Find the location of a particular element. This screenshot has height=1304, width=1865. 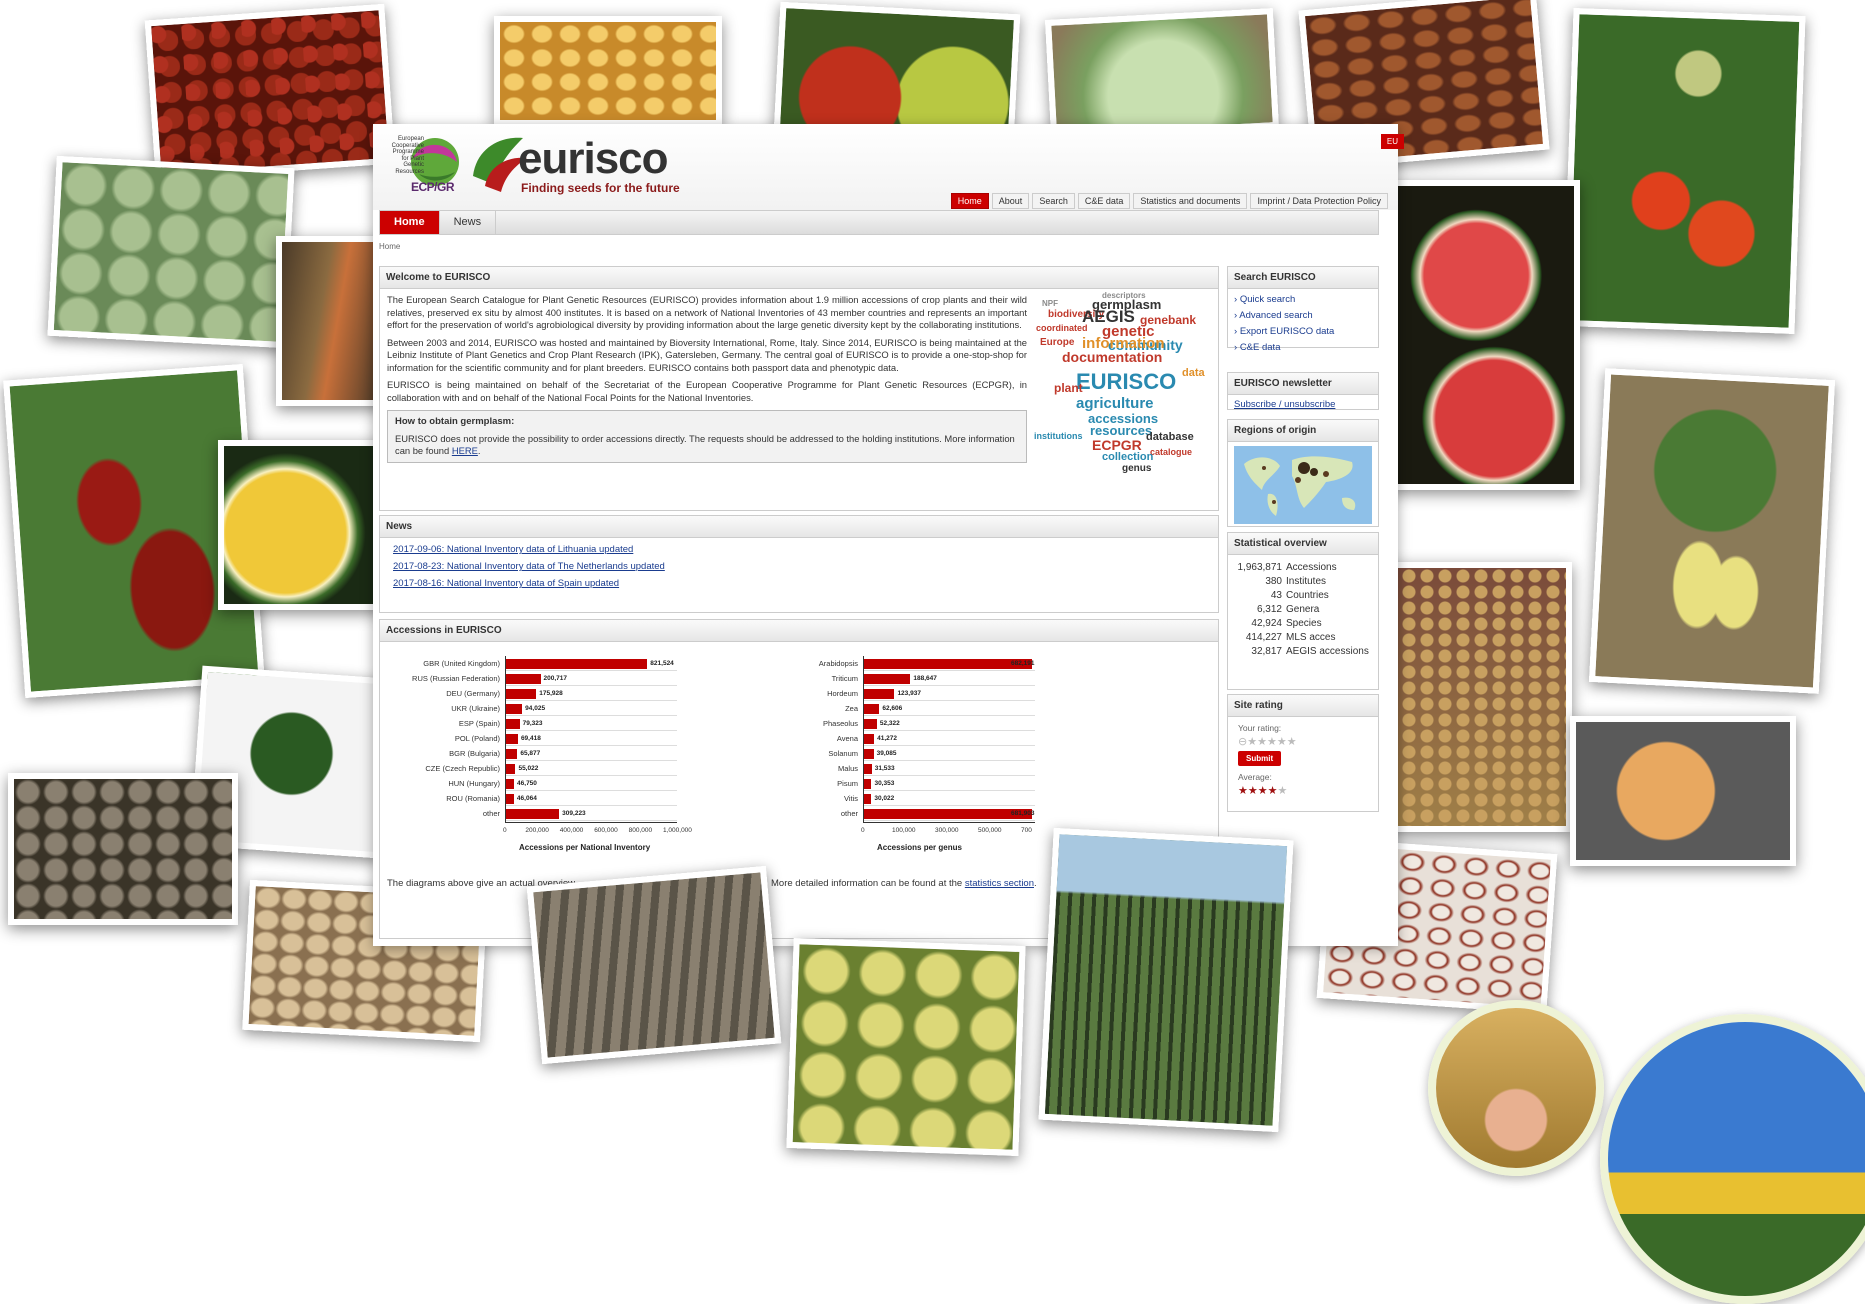

top-nav-ce-data: C&E data is located at coordinates (1104, 201).